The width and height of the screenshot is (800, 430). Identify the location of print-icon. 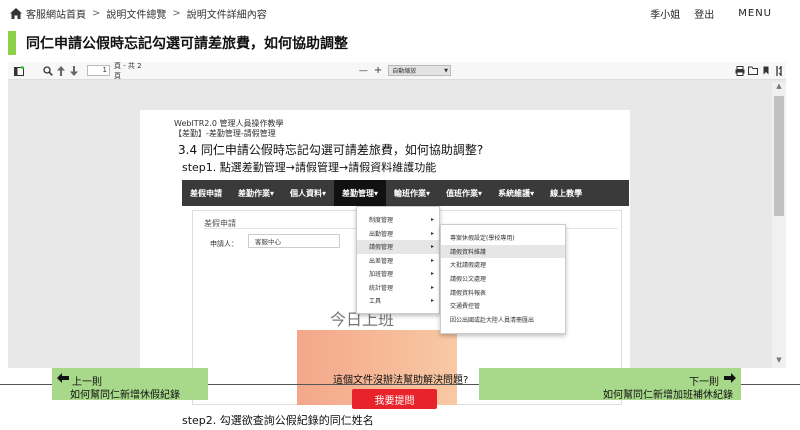
(739, 71).